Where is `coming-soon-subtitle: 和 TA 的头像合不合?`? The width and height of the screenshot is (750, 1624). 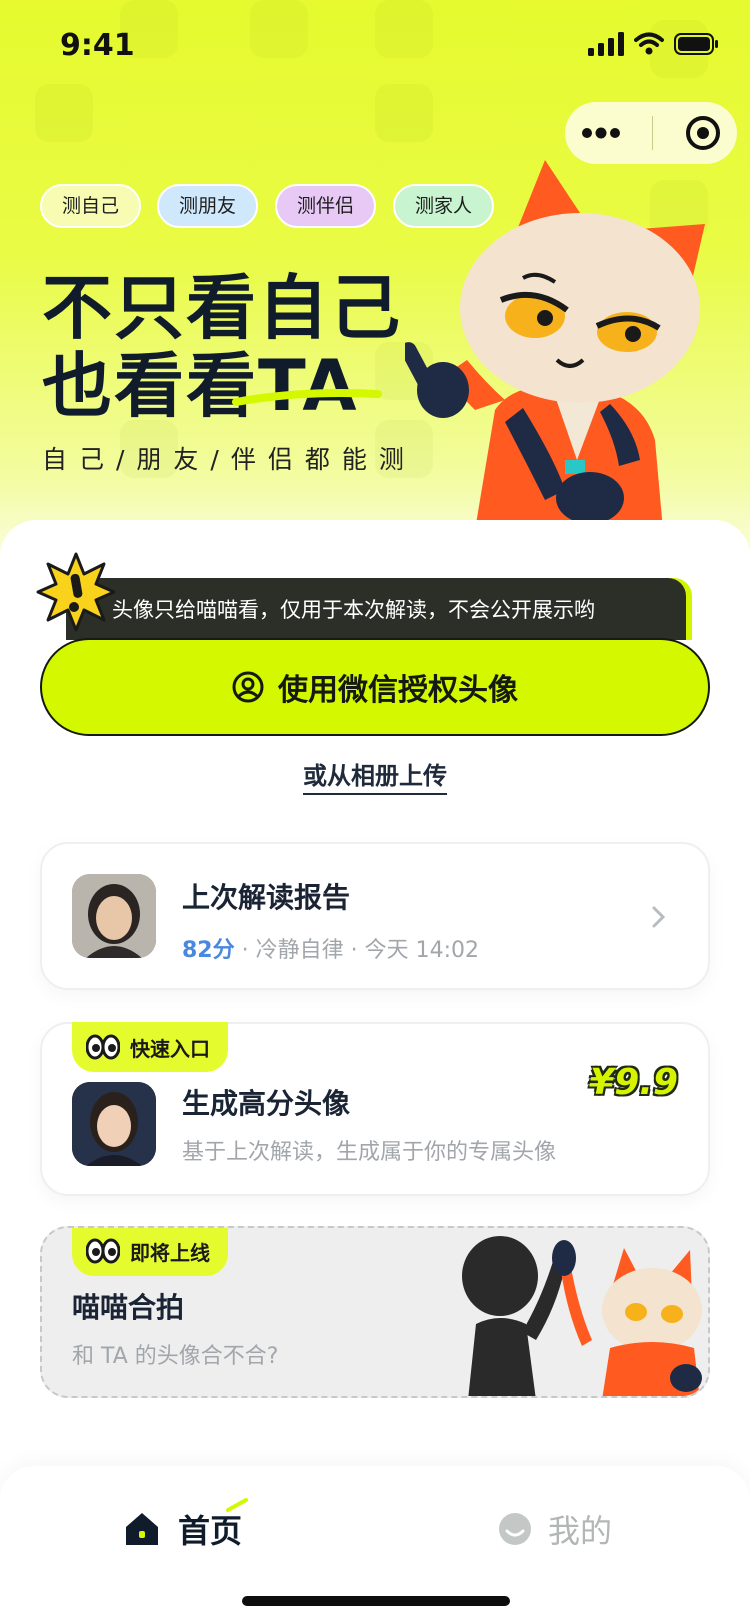 coming-soon-subtitle: 和 TA 的头像合不合? is located at coordinates (175, 1356).